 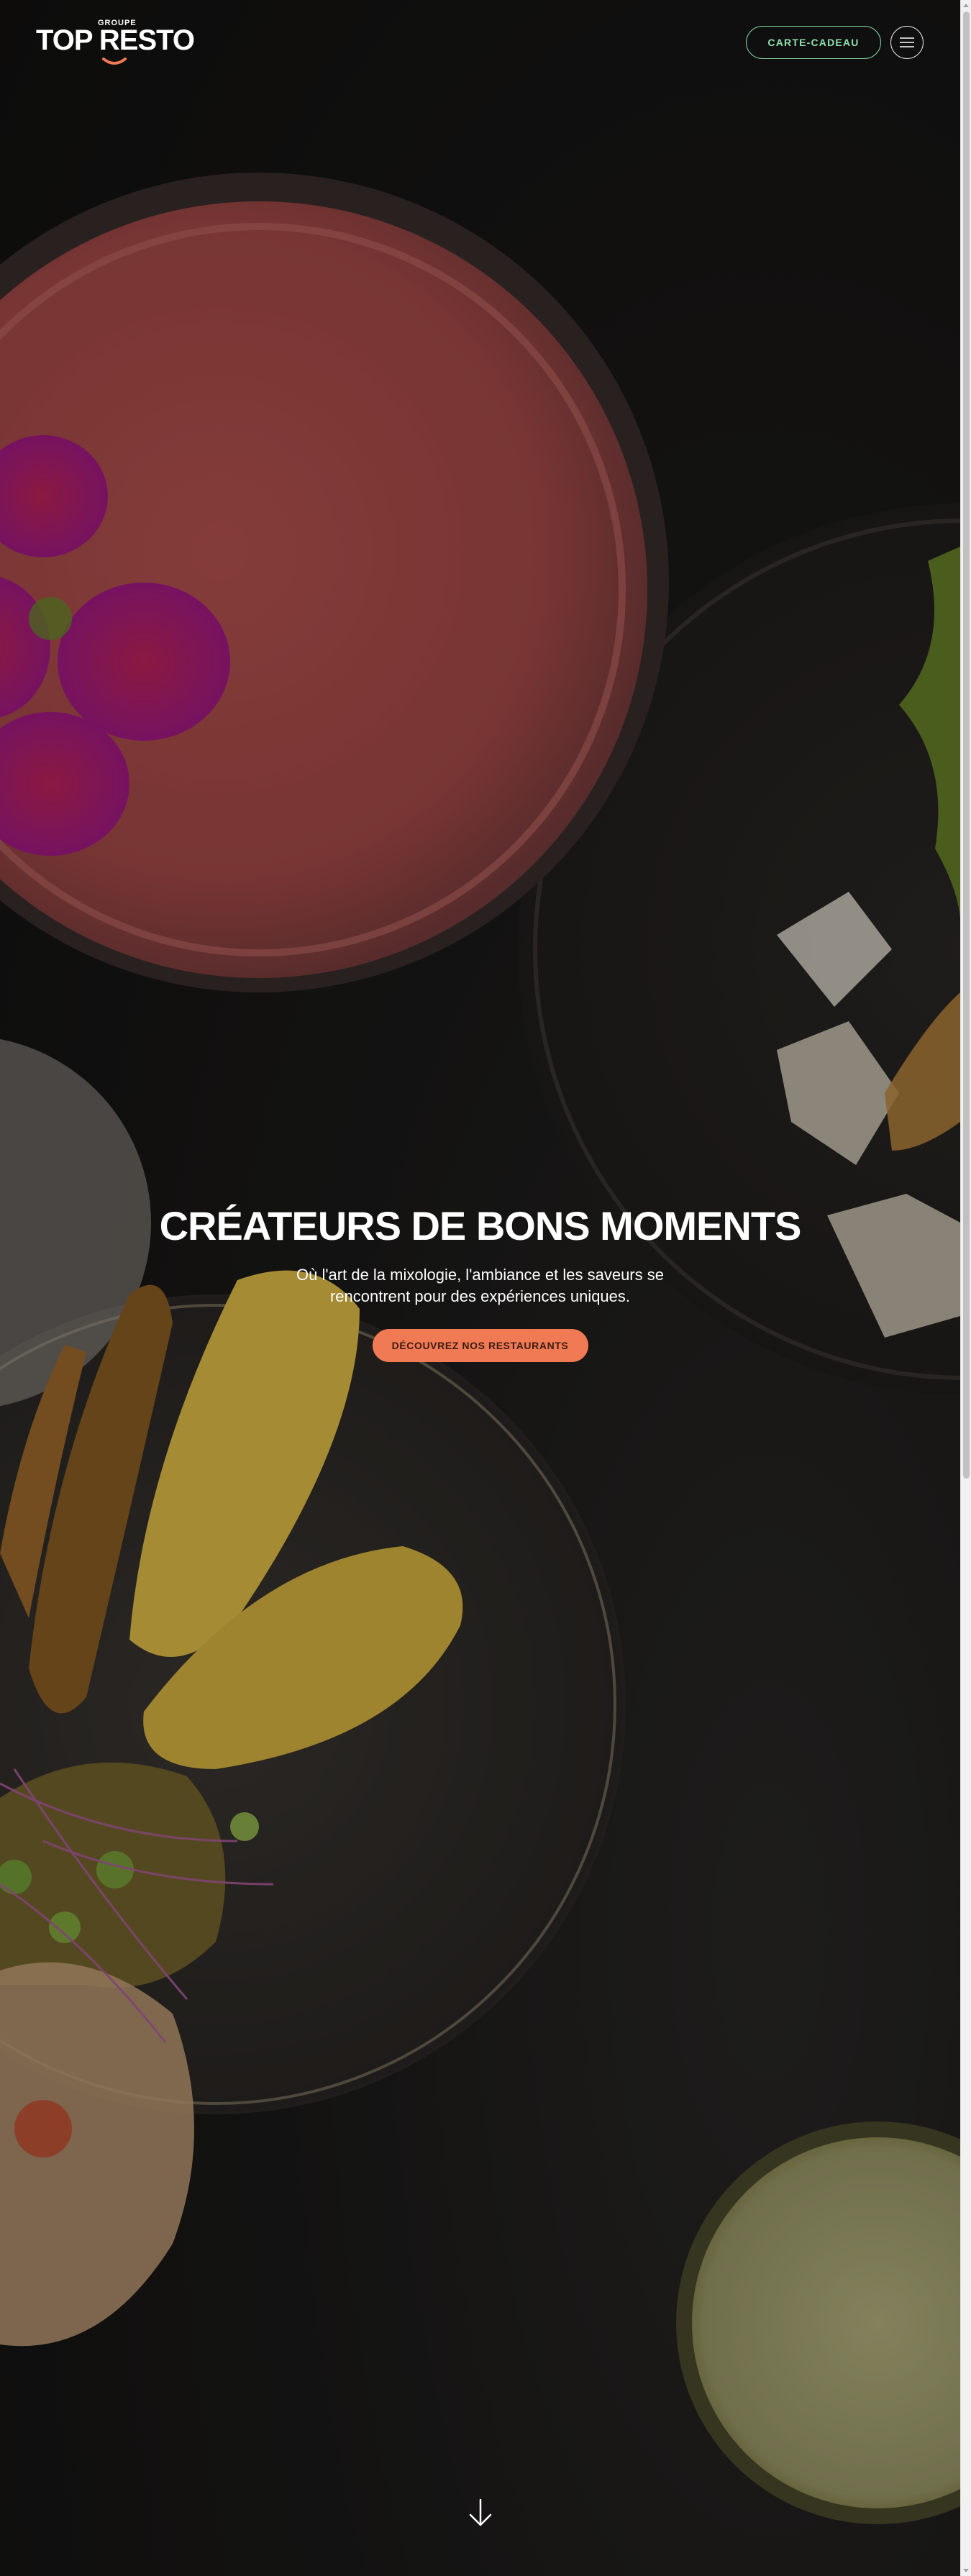 What do you see at coordinates (813, 42) in the screenshot?
I see `gift-card-button: CARTE-CADEAU` at bounding box center [813, 42].